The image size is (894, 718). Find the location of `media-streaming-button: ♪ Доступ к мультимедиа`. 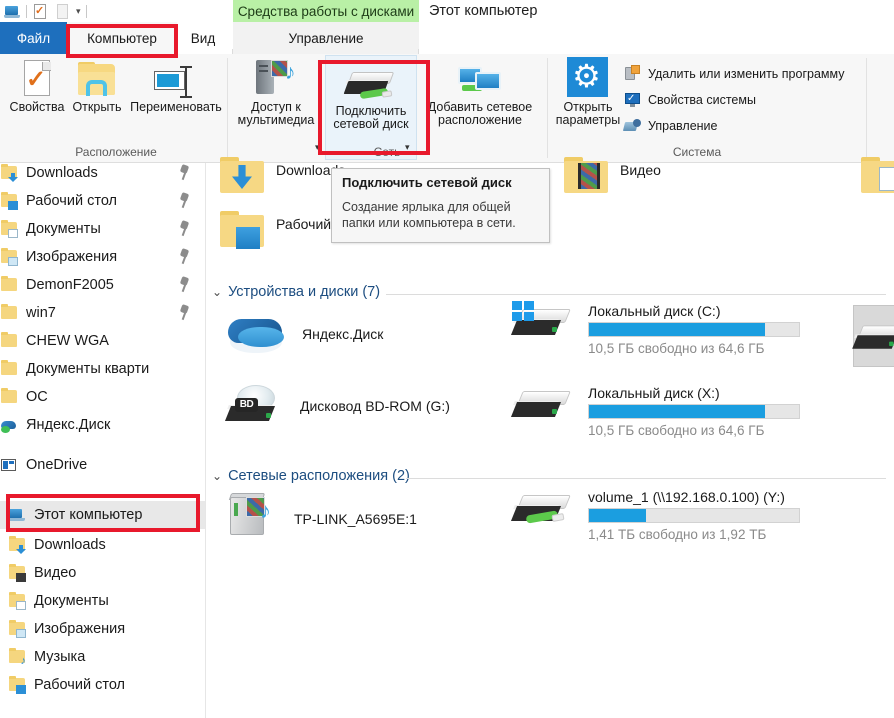

media-streaming-button: ♪ Доступ к мультимедиа is located at coordinates (276, 91).